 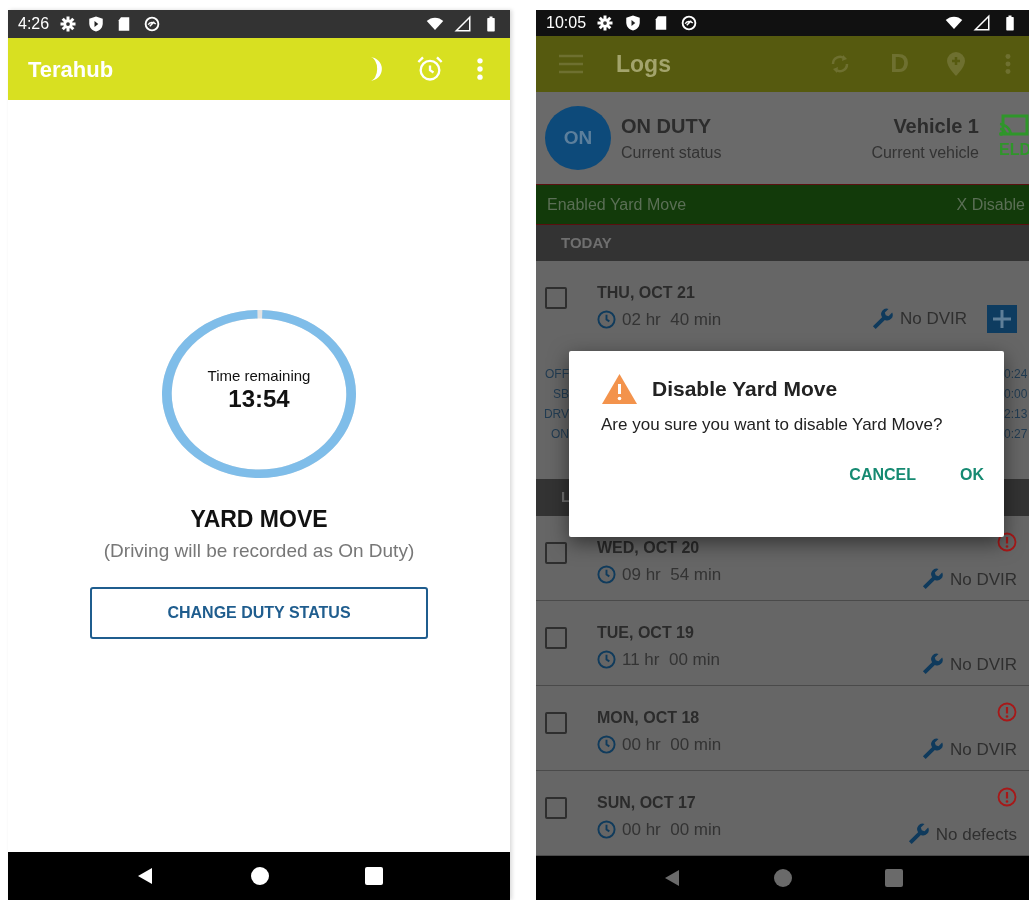 What do you see at coordinates (1014, 126) in the screenshot?
I see `cast-screen-icon` at bounding box center [1014, 126].